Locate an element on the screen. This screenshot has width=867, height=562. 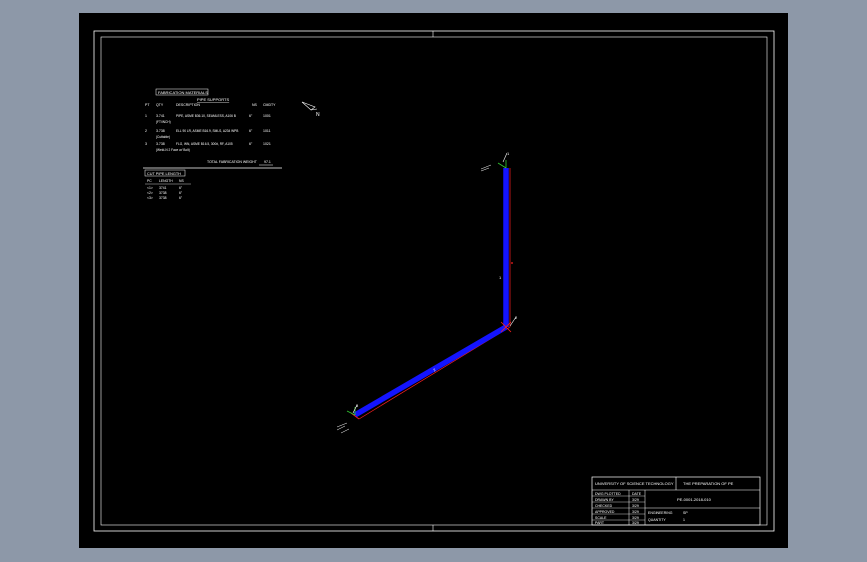
row1-desc: PIPE, ASME B36.10, SEAMLESS, A106 B is located at coordinates (206, 116).